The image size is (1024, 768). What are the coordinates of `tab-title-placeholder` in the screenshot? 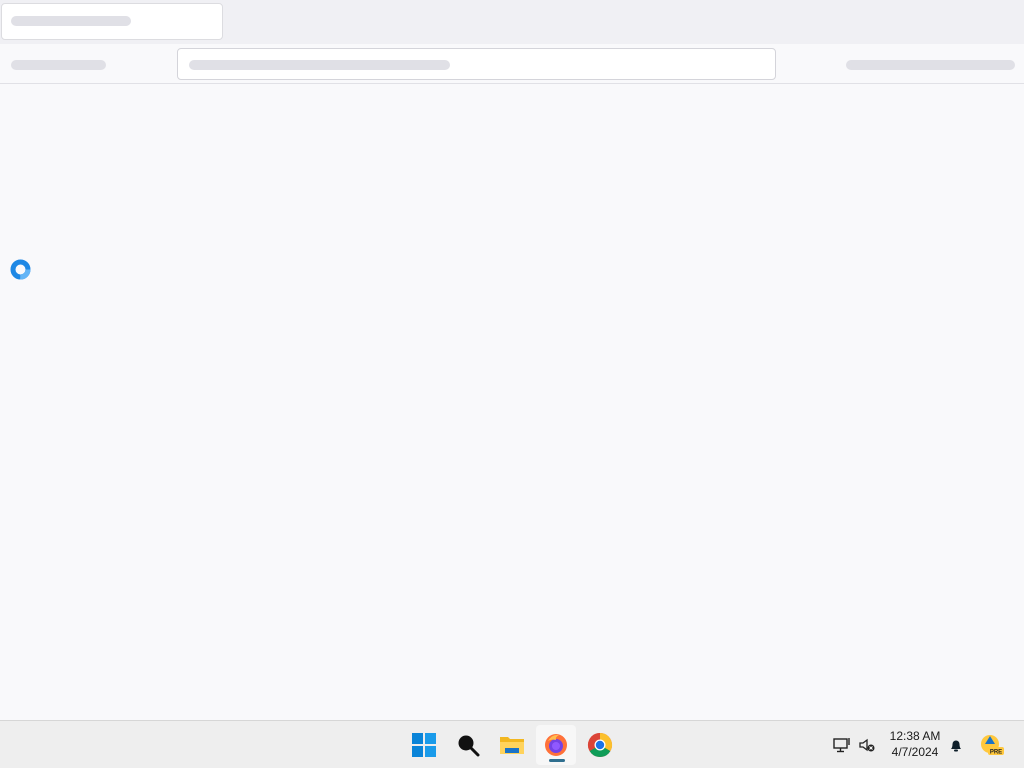 It's located at (71, 21).